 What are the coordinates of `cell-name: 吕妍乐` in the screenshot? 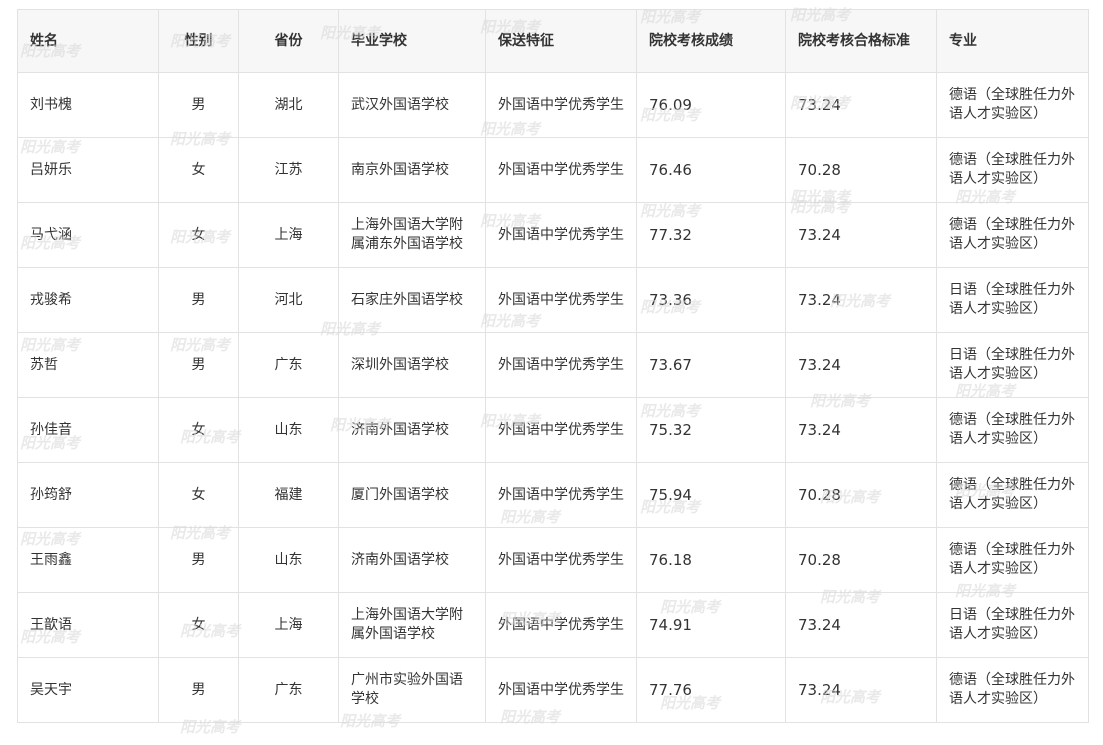 It's located at (88, 170).